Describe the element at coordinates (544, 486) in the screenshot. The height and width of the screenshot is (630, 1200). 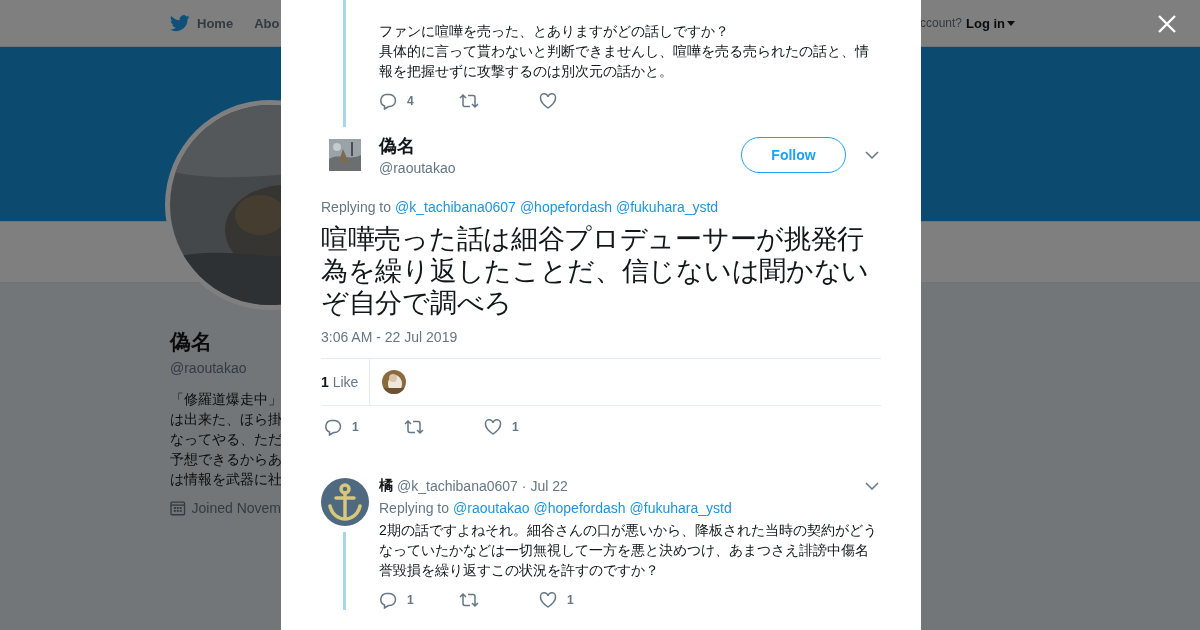
I see `tweet-date: · Jul 22` at that location.